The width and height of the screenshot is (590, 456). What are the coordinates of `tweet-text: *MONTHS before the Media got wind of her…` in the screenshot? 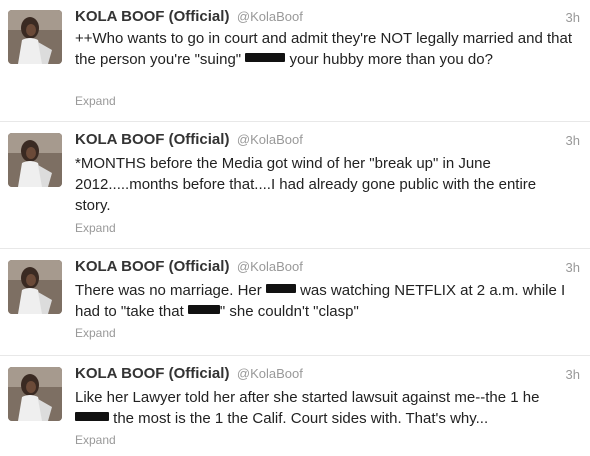 It's located at (306, 184).